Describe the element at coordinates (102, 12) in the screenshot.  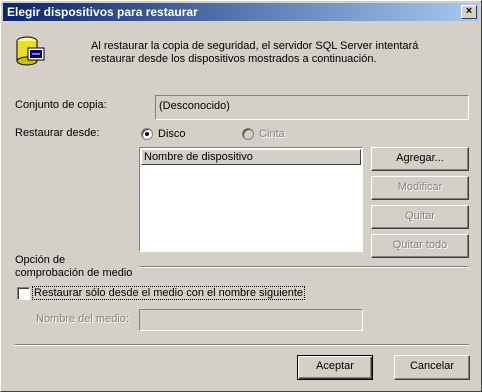
I see `window-title: Elegir dispositivos para restaurar` at that location.